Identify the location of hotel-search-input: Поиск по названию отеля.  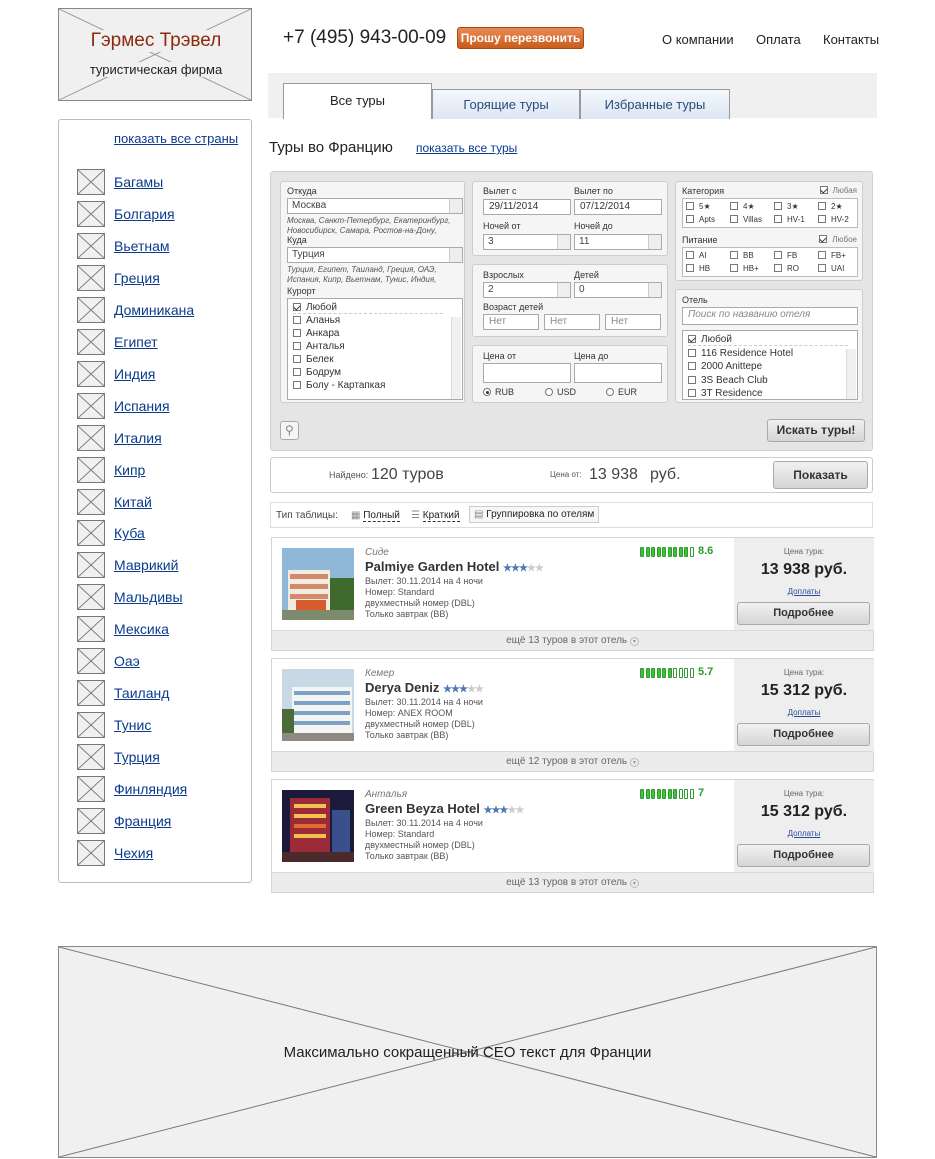
(770, 316).